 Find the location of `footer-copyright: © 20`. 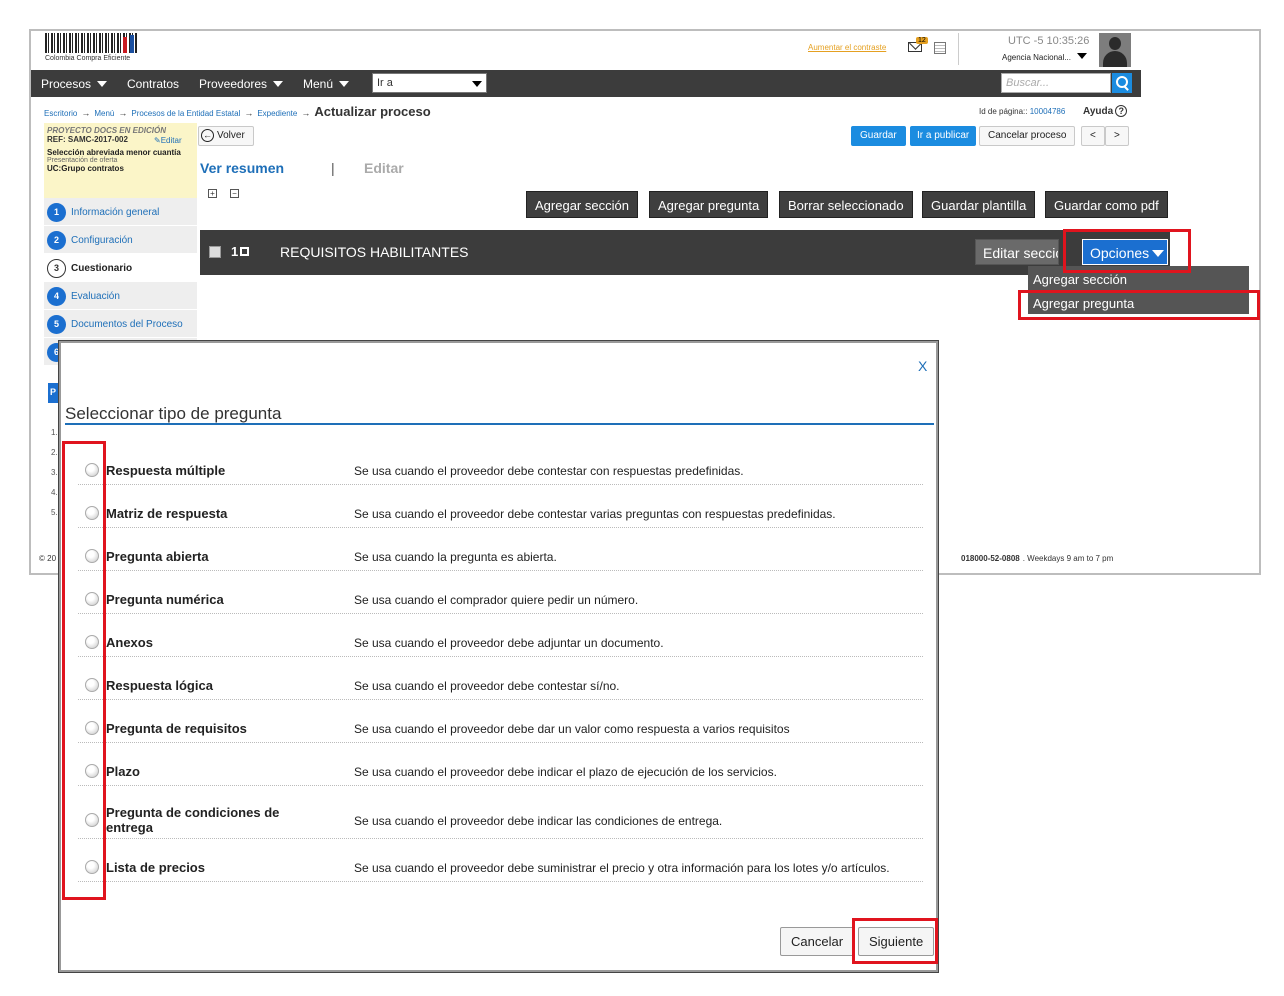

footer-copyright: © 20 is located at coordinates (48, 558).